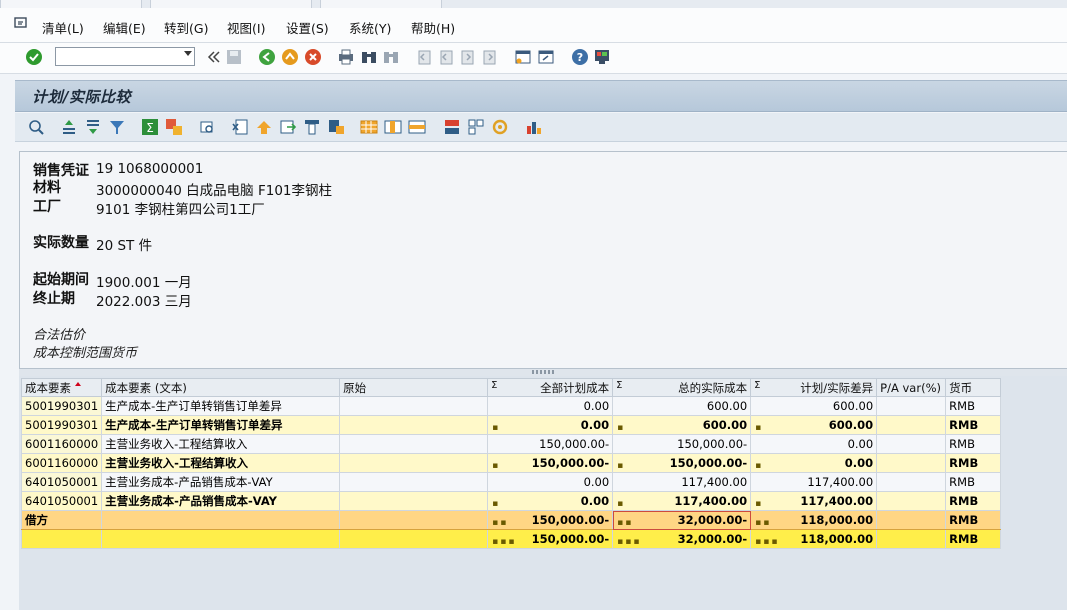 Image resolution: width=1067 pixels, height=610 pixels. Describe the element at coordinates (602, 57) in the screenshot. I see `customize-layout-icon` at that location.